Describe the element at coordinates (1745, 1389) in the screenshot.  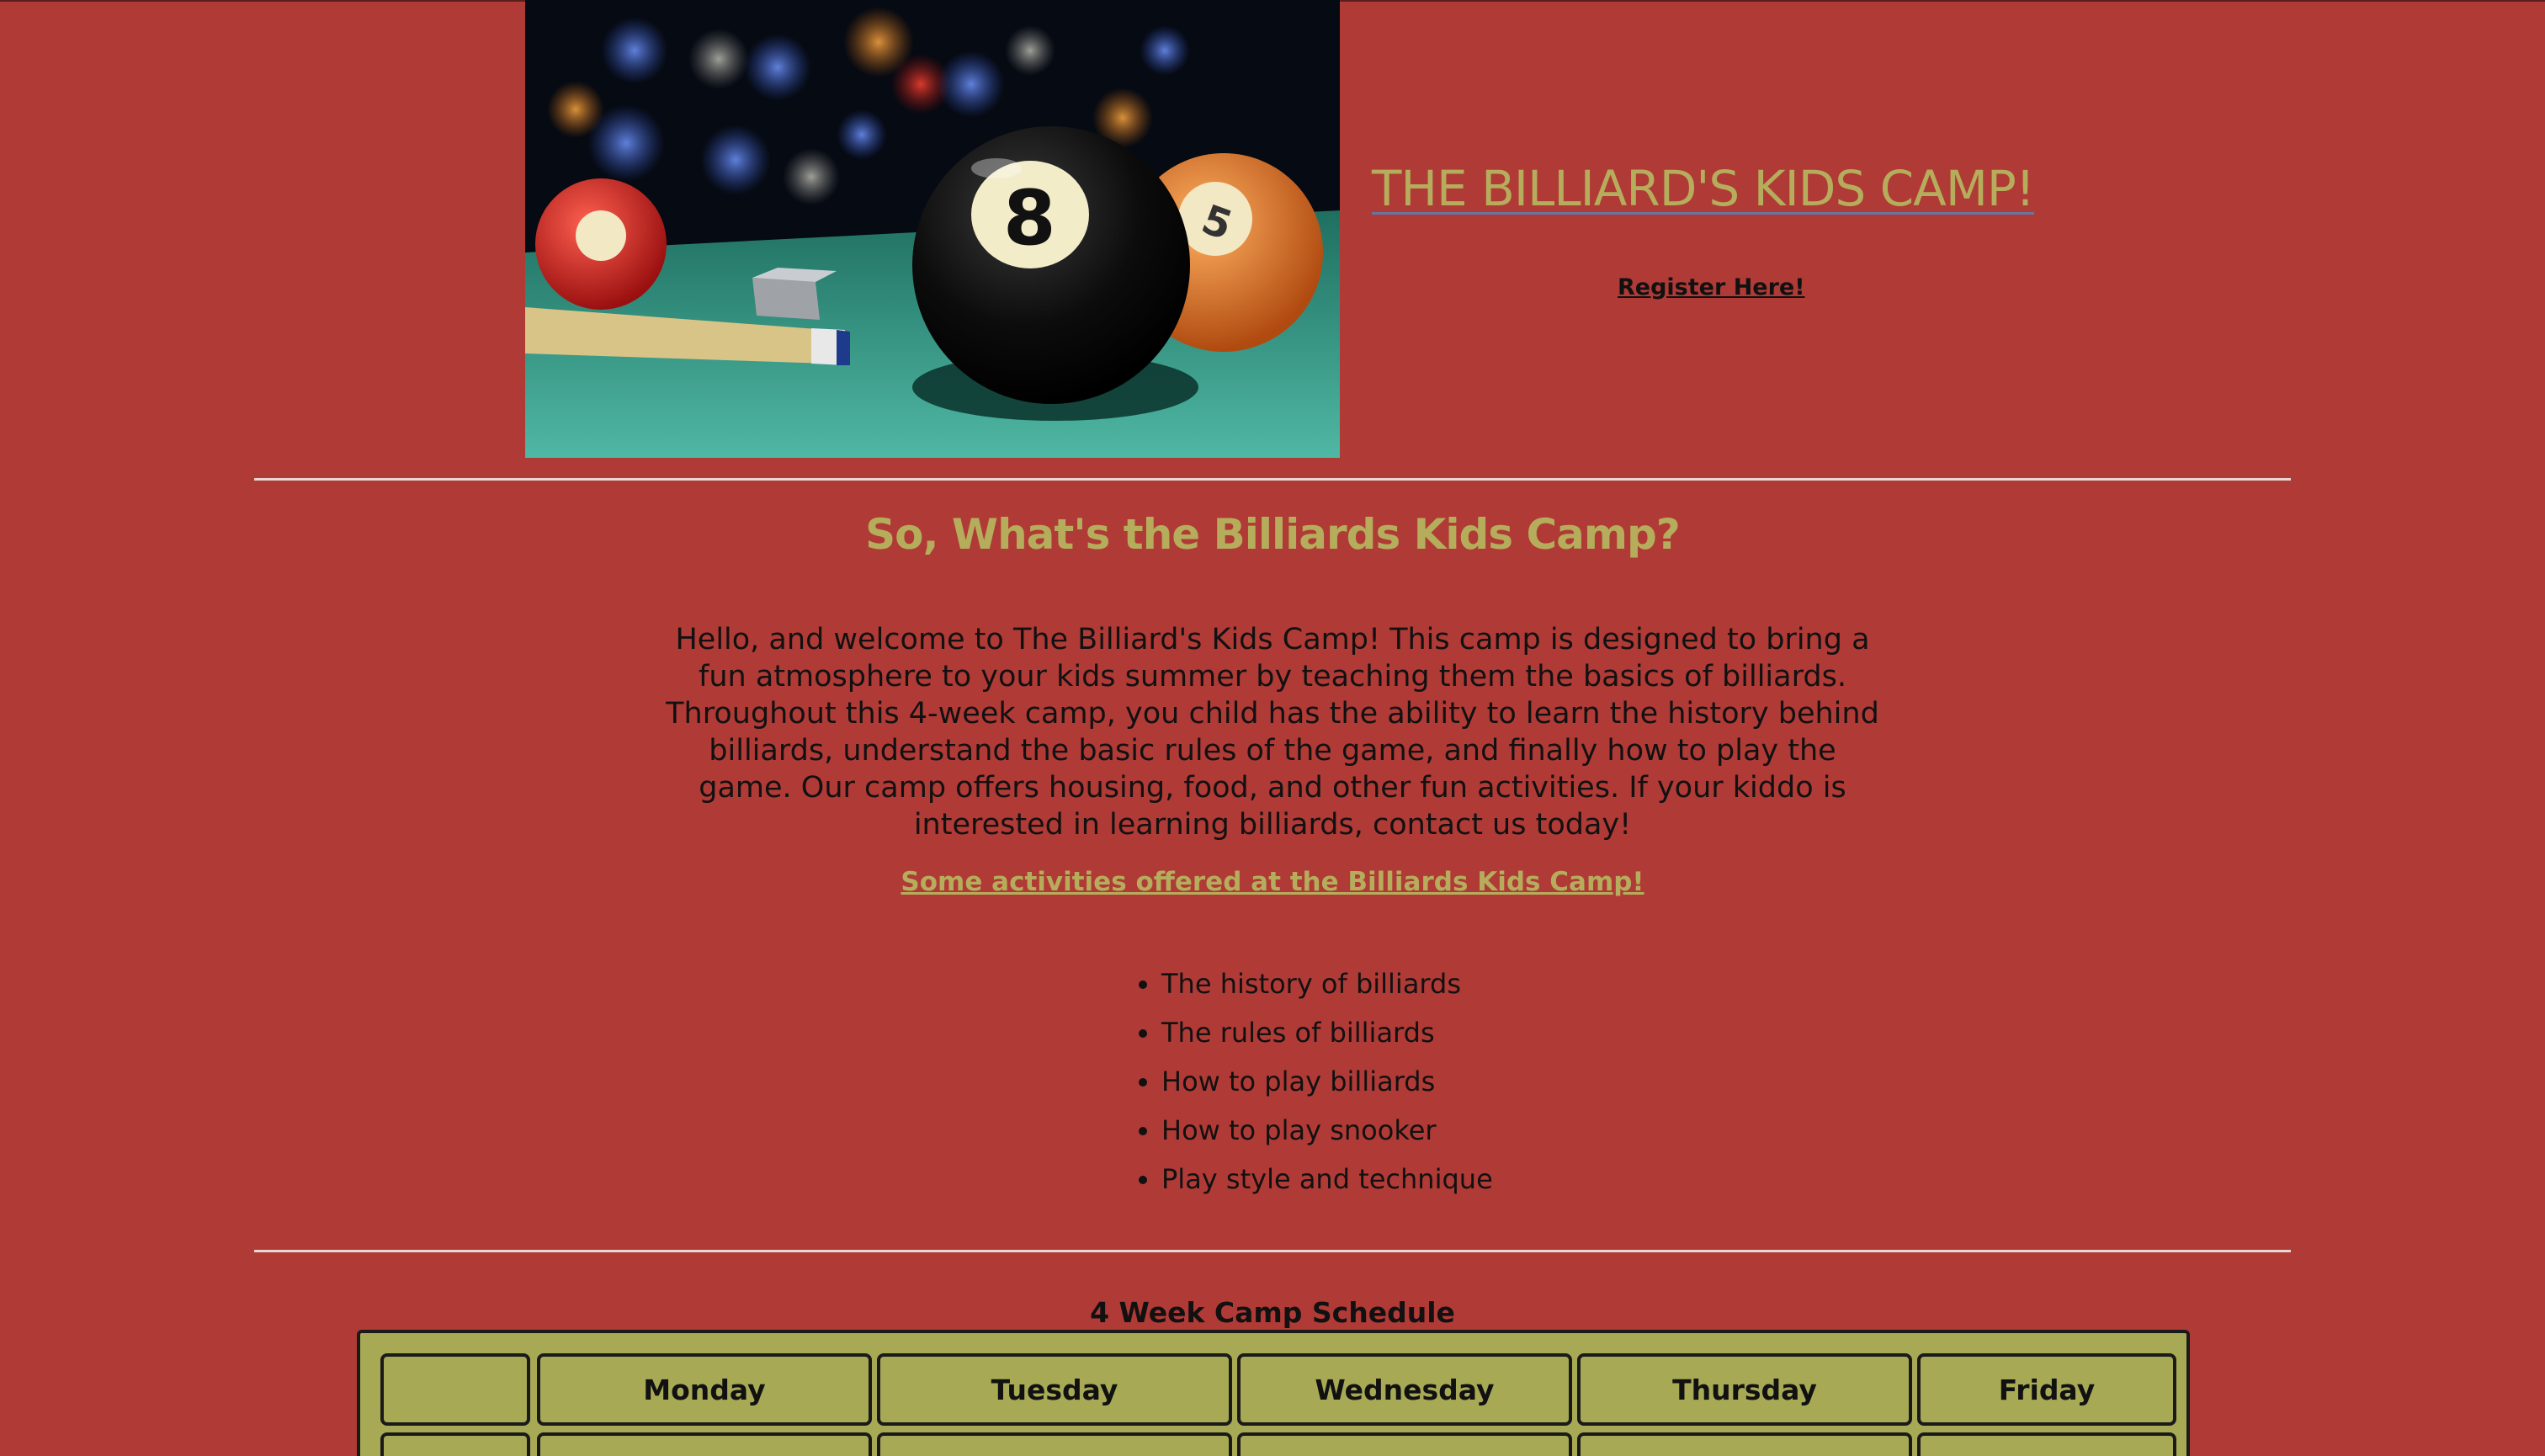
I see `table-header-cell: Thursday` at that location.